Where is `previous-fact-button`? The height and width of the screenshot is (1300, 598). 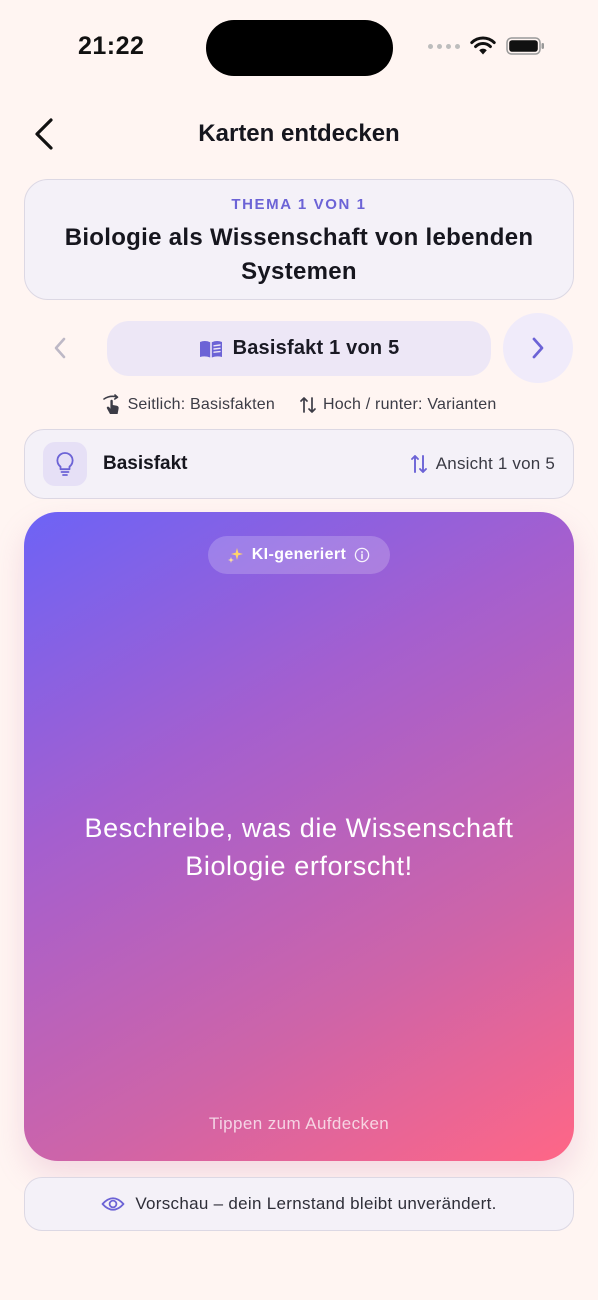
previous-fact-button is located at coordinates (60, 348).